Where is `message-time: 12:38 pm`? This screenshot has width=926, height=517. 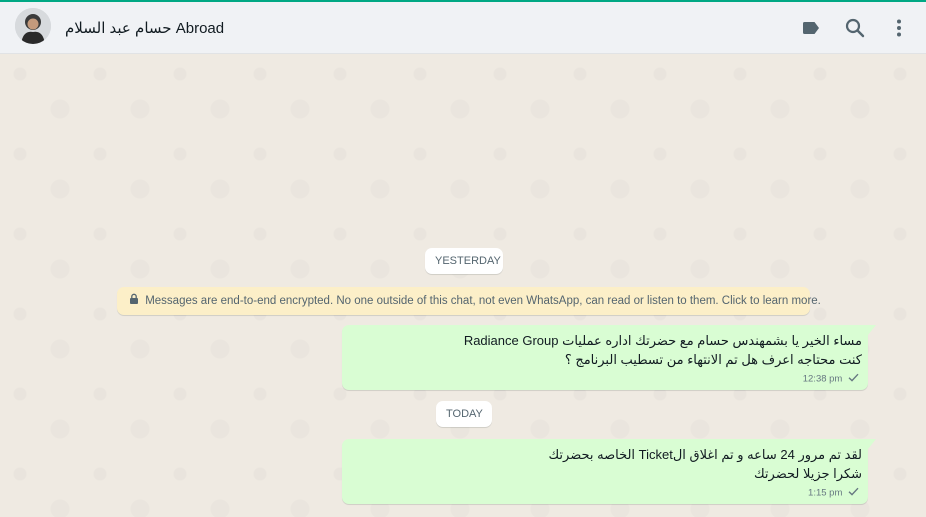
message-time: 12:38 pm is located at coordinates (822, 379).